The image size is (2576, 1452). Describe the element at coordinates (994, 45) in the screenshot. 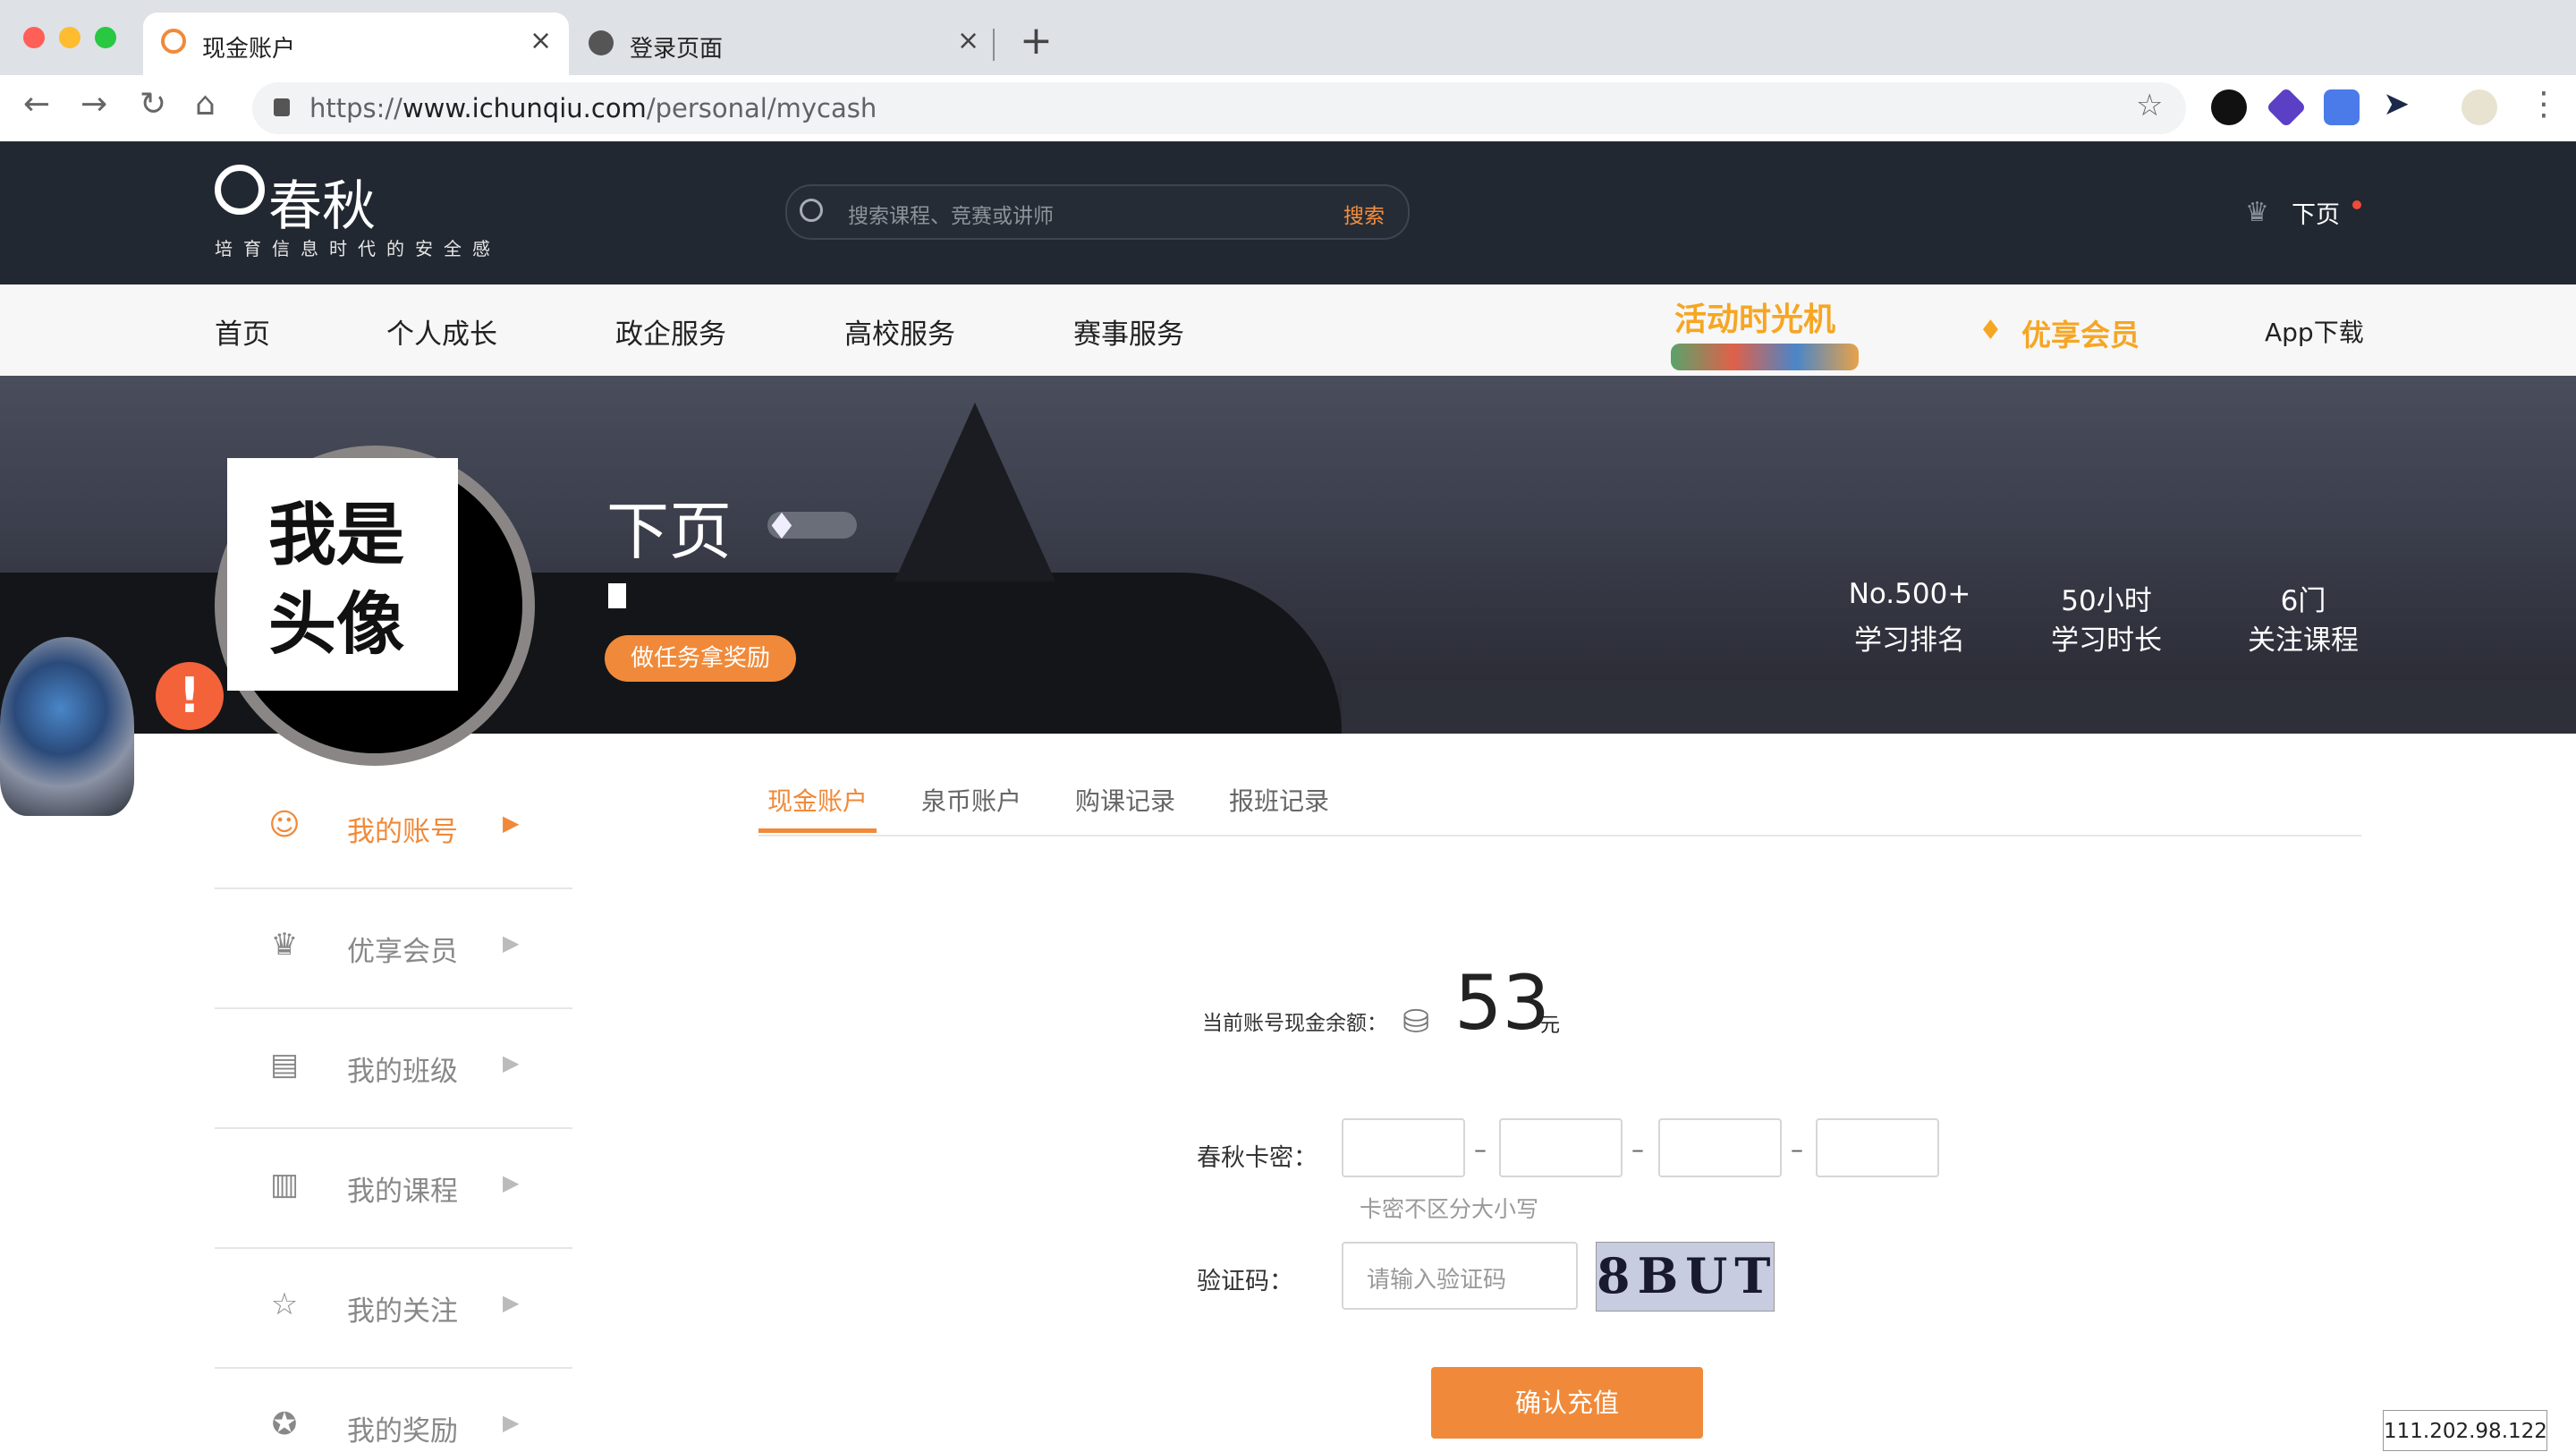

I see `tab-separator` at that location.